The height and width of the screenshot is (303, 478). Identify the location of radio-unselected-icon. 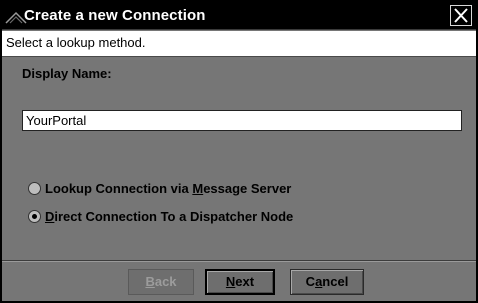
(34, 188).